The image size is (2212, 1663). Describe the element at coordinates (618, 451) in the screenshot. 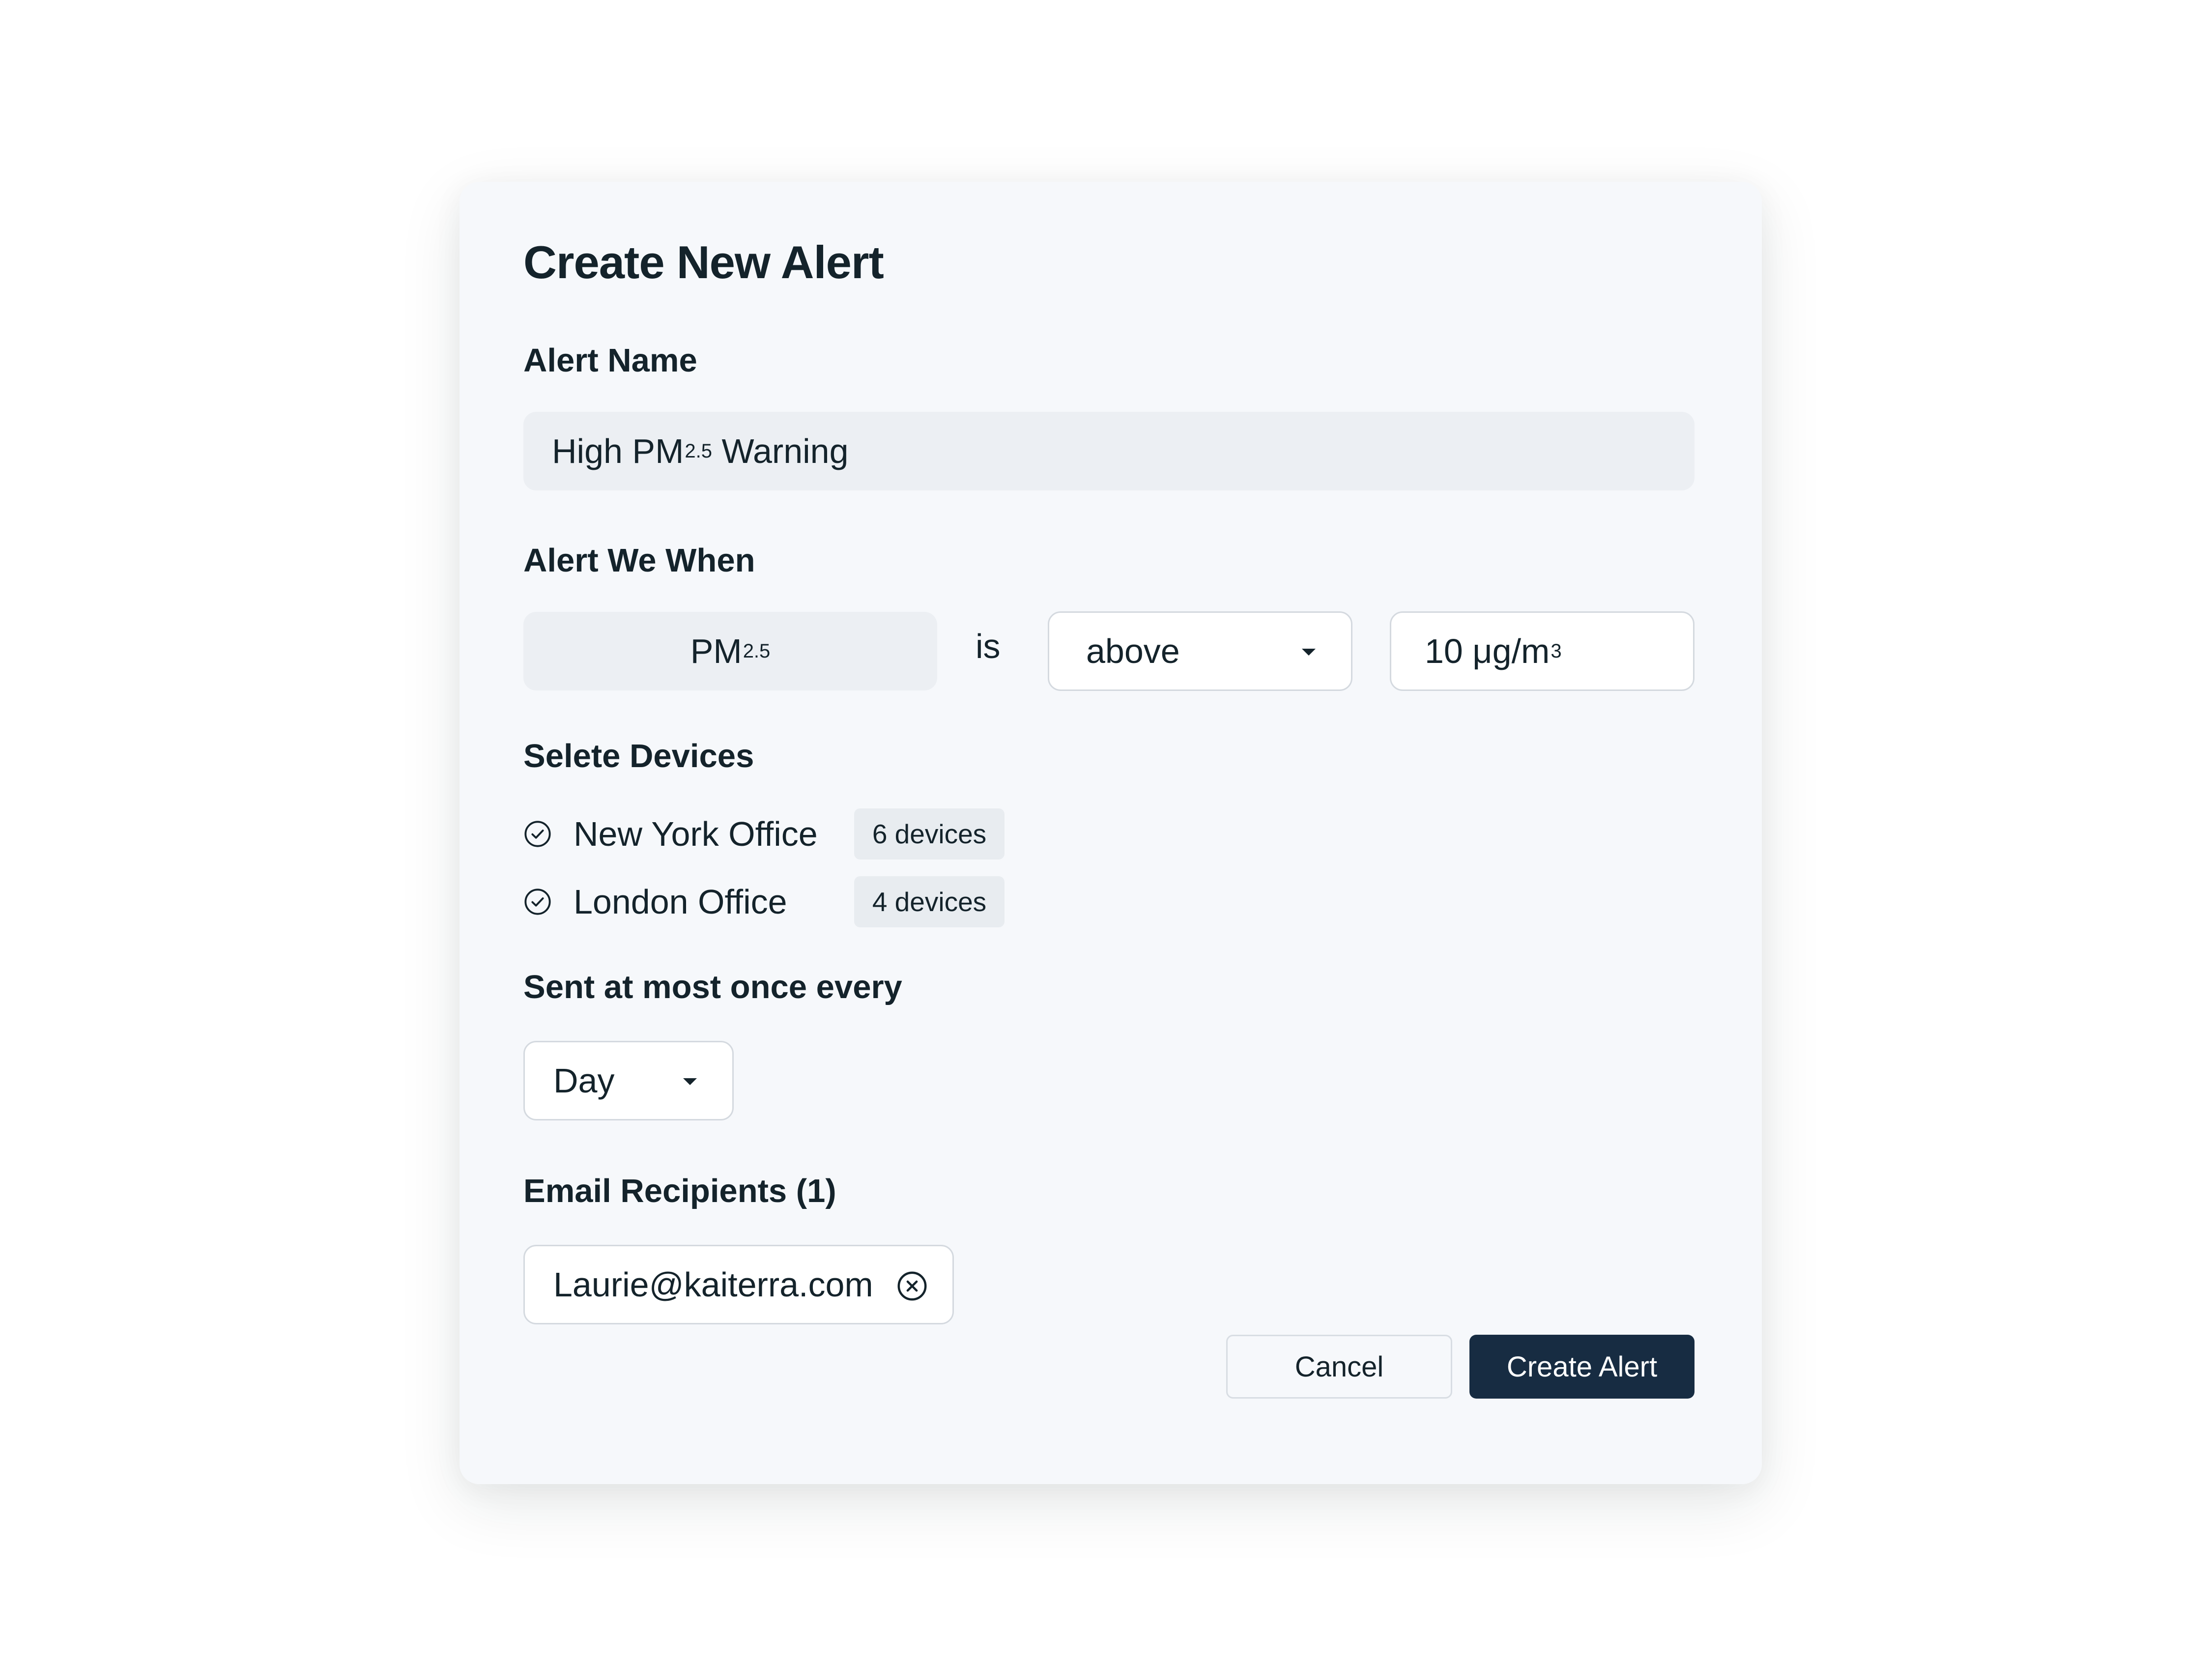

I see `alert-name-prefix: High PM` at that location.